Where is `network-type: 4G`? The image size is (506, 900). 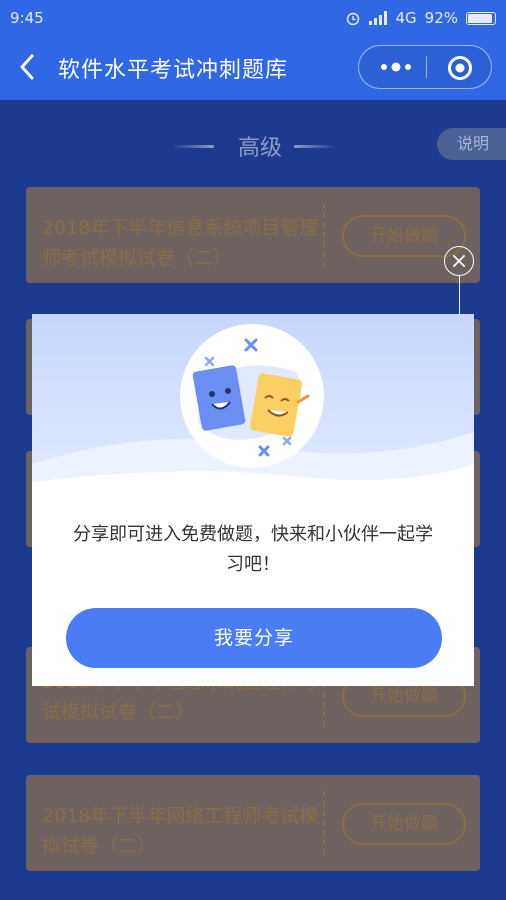 network-type: 4G is located at coordinates (406, 18).